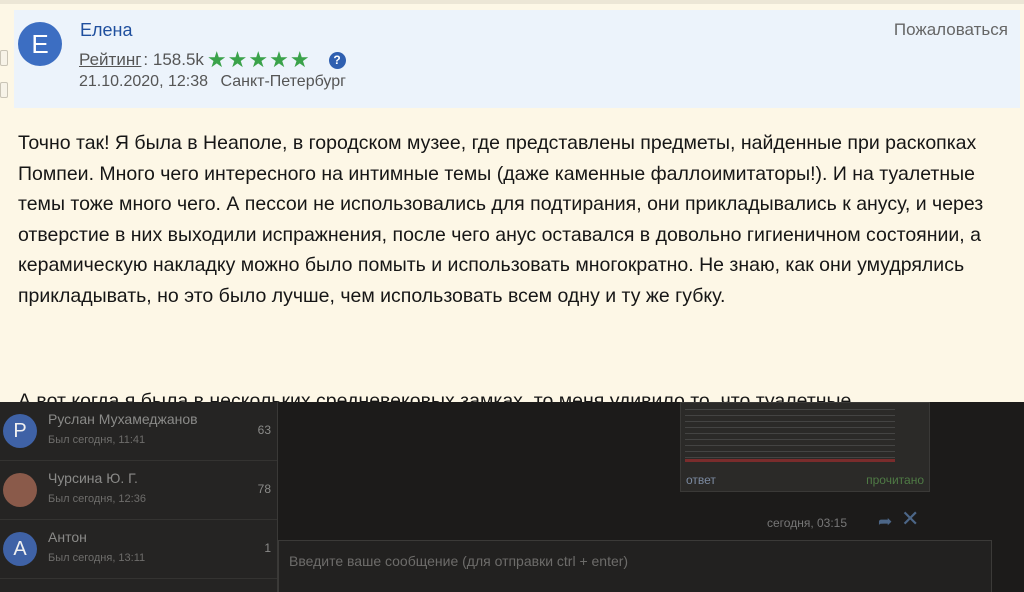  What do you see at coordinates (807, 523) in the screenshot?
I see `message-time: сегодня, 03:15` at bounding box center [807, 523].